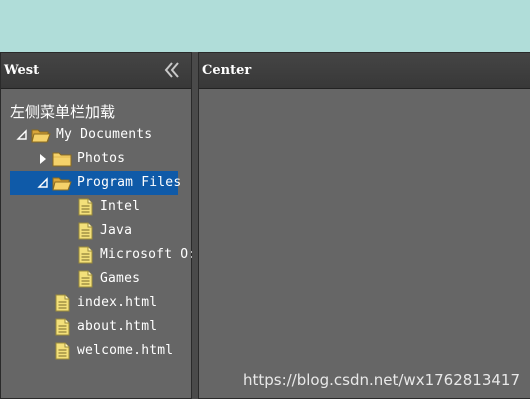 The height and width of the screenshot is (399, 530). I want to click on west-panel-header: West, so click(96, 71).